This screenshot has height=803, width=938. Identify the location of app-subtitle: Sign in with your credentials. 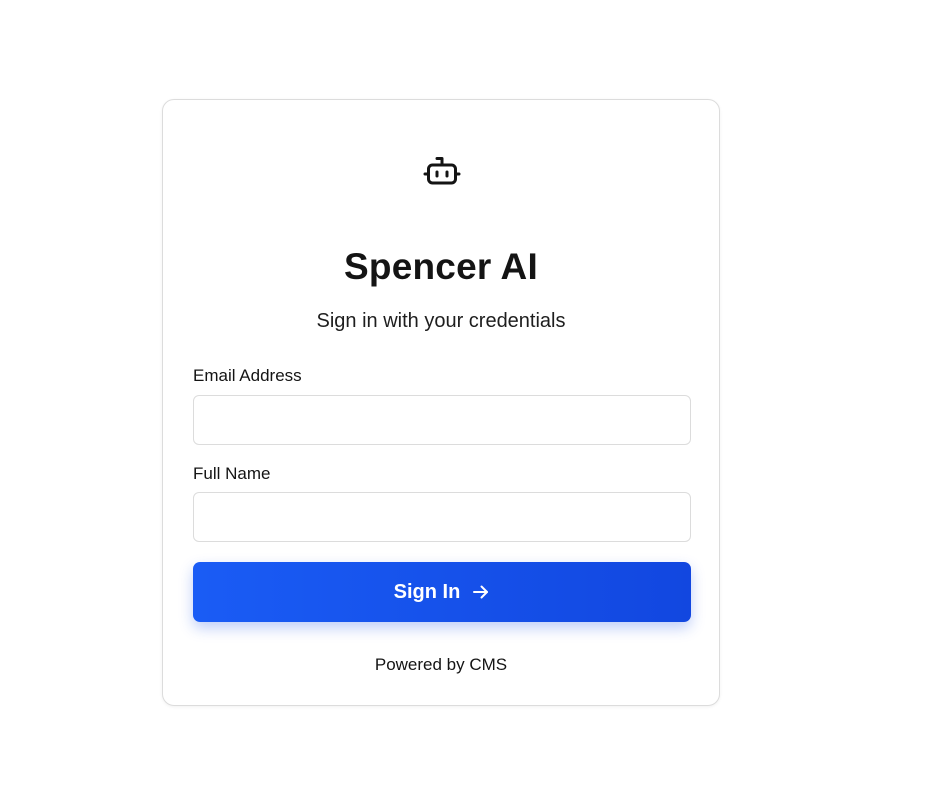
(441, 321).